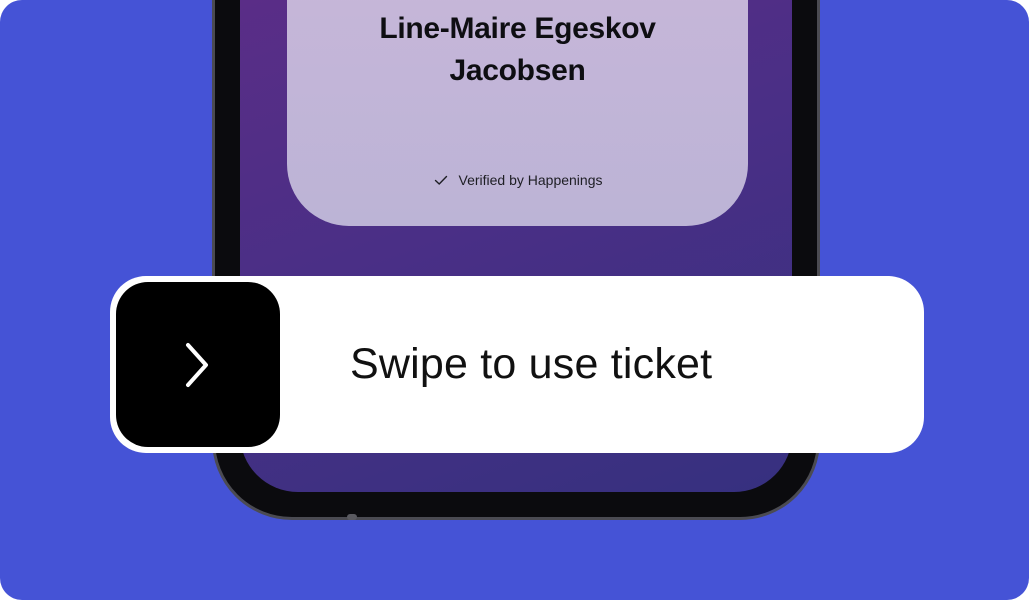 This screenshot has height=600, width=1029. What do you see at coordinates (530, 180) in the screenshot?
I see `verified-text: Verified by Happenings` at bounding box center [530, 180].